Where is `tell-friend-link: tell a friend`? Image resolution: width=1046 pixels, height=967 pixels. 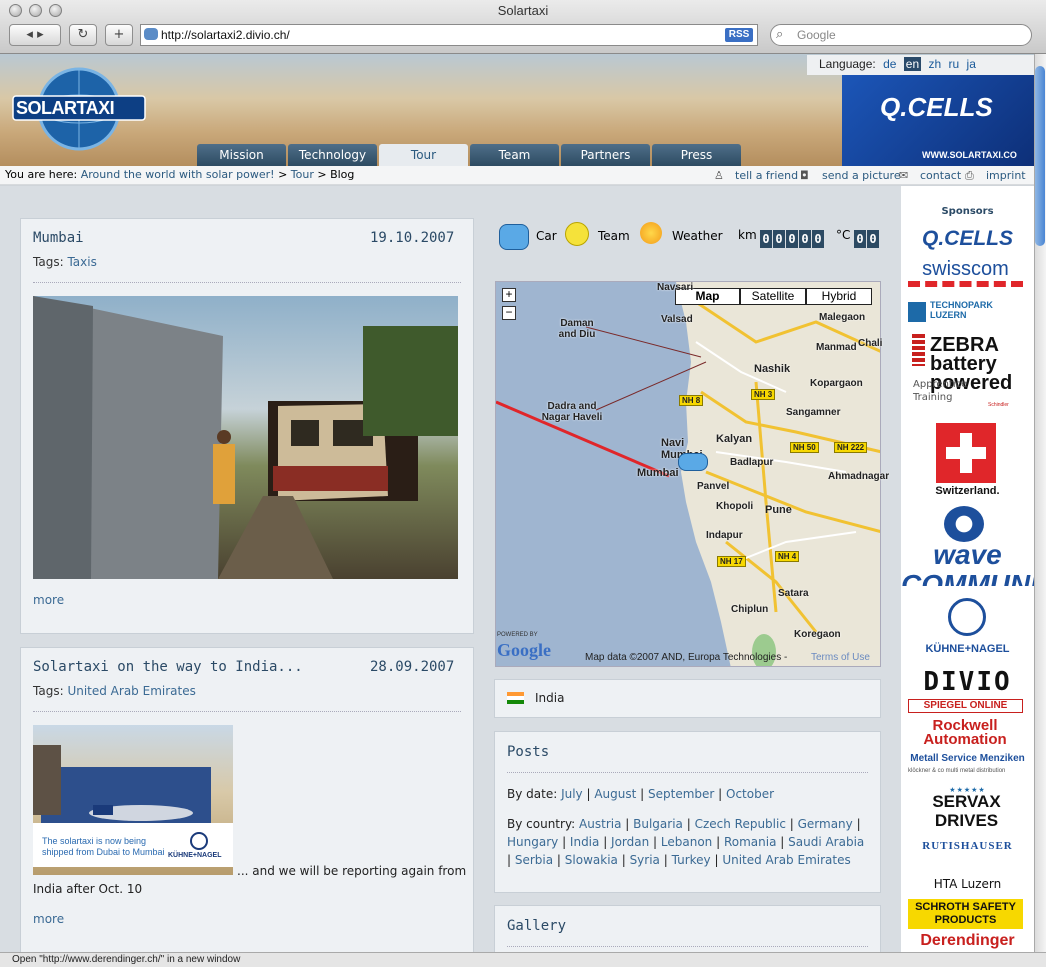
tell-friend-link: tell a friend is located at coordinates (766, 175).